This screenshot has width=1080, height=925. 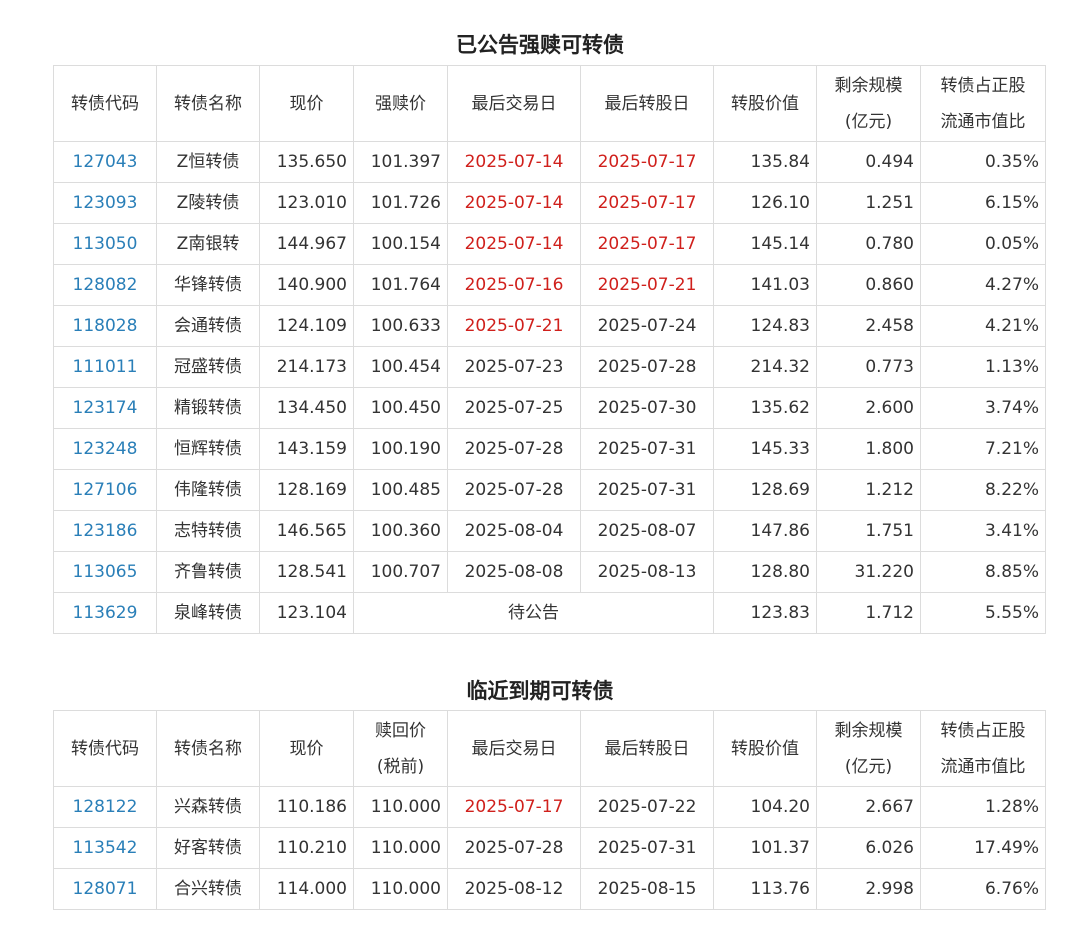 I want to click on bond-name-cell: 志特转债, so click(x=208, y=531).